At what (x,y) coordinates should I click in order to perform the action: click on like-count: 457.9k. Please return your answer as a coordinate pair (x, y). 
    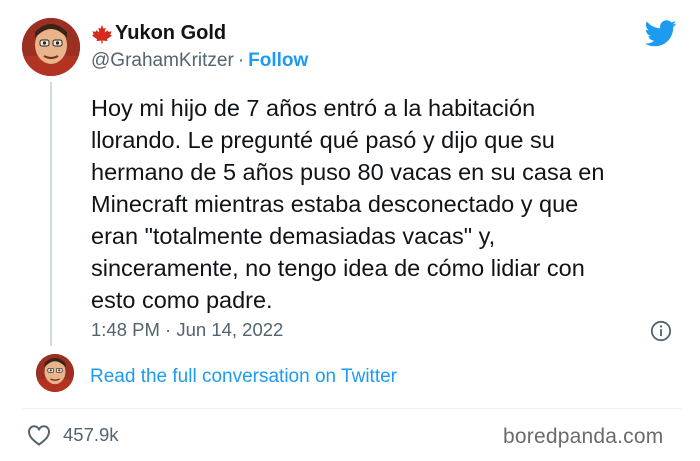
    Looking at the image, I should click on (91, 434).